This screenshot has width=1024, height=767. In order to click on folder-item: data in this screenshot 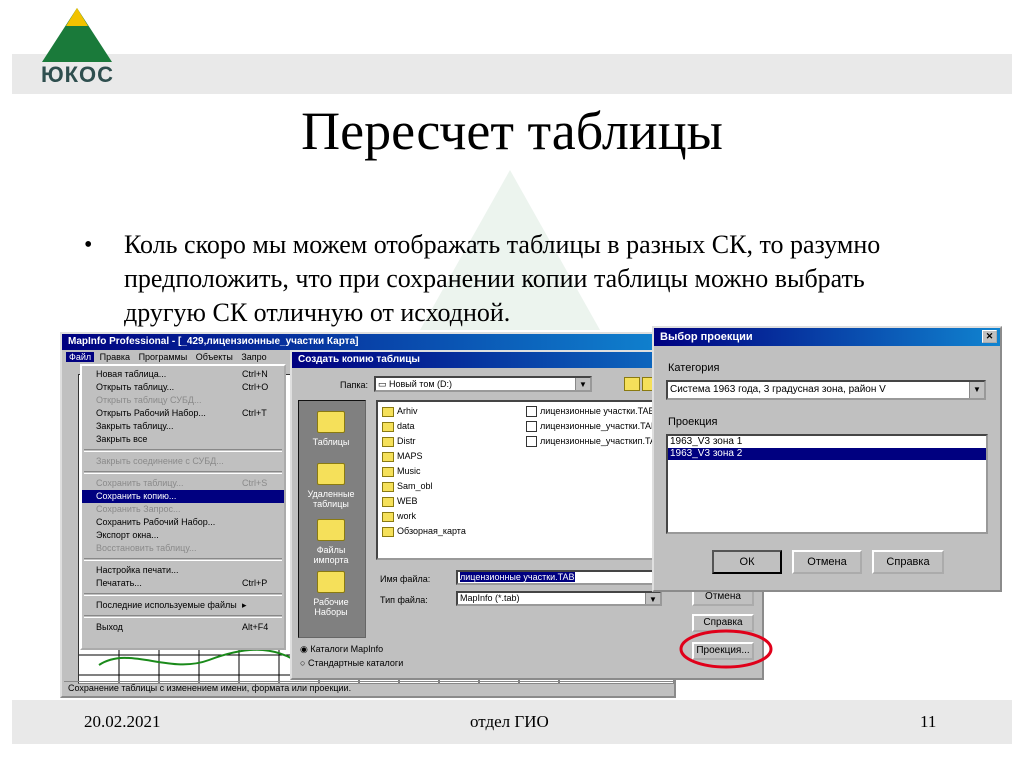, I will do `click(398, 426)`.